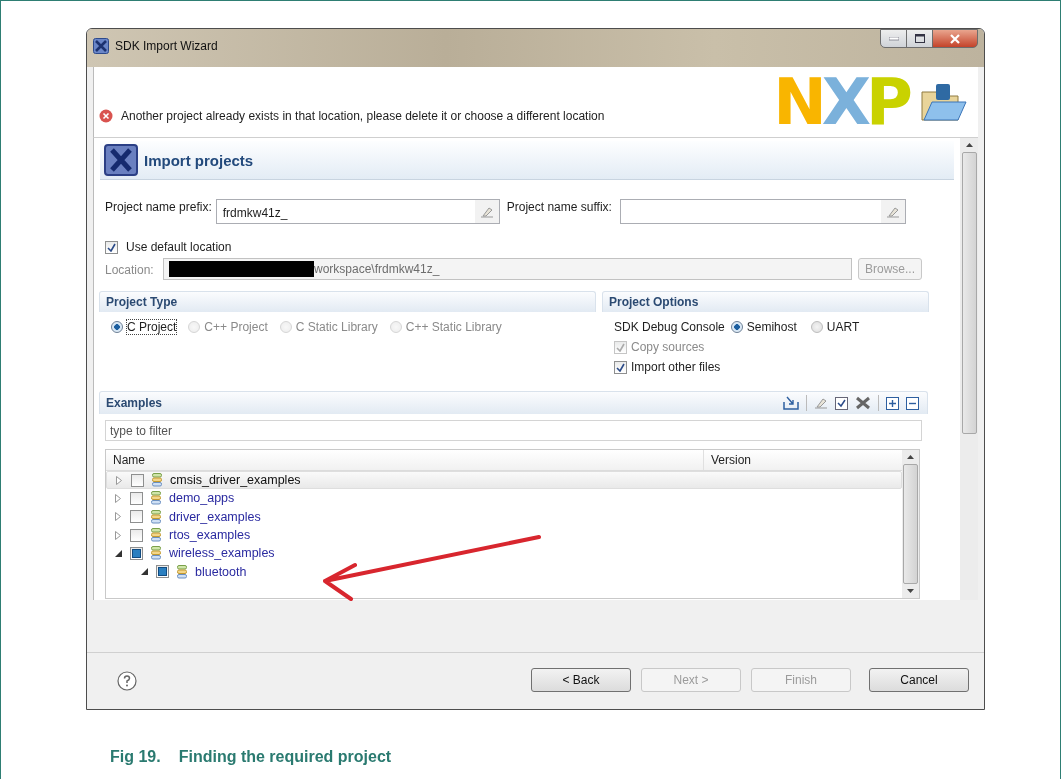 This screenshot has width=1063, height=779. Describe the element at coordinates (236, 327) in the screenshot. I see `radio-label: C++ Project` at that location.